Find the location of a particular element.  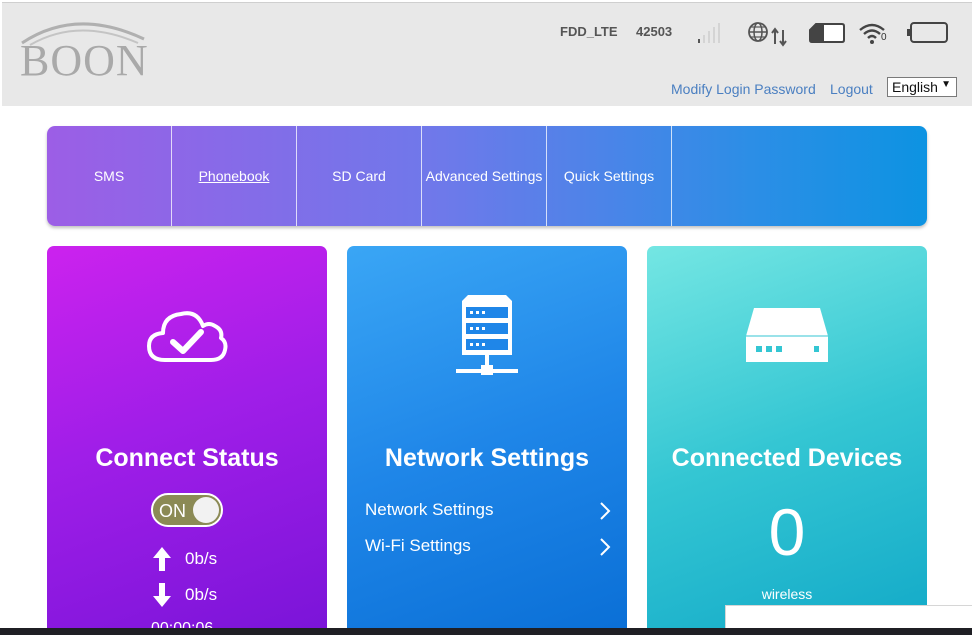

toggle-label: ON is located at coordinates (172, 511).